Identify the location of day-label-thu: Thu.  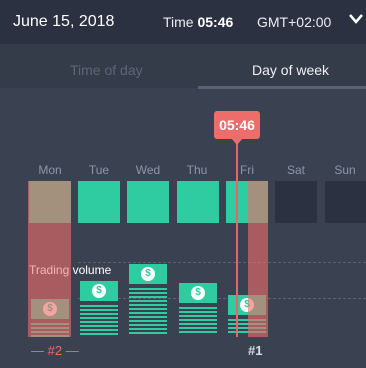
(197, 170).